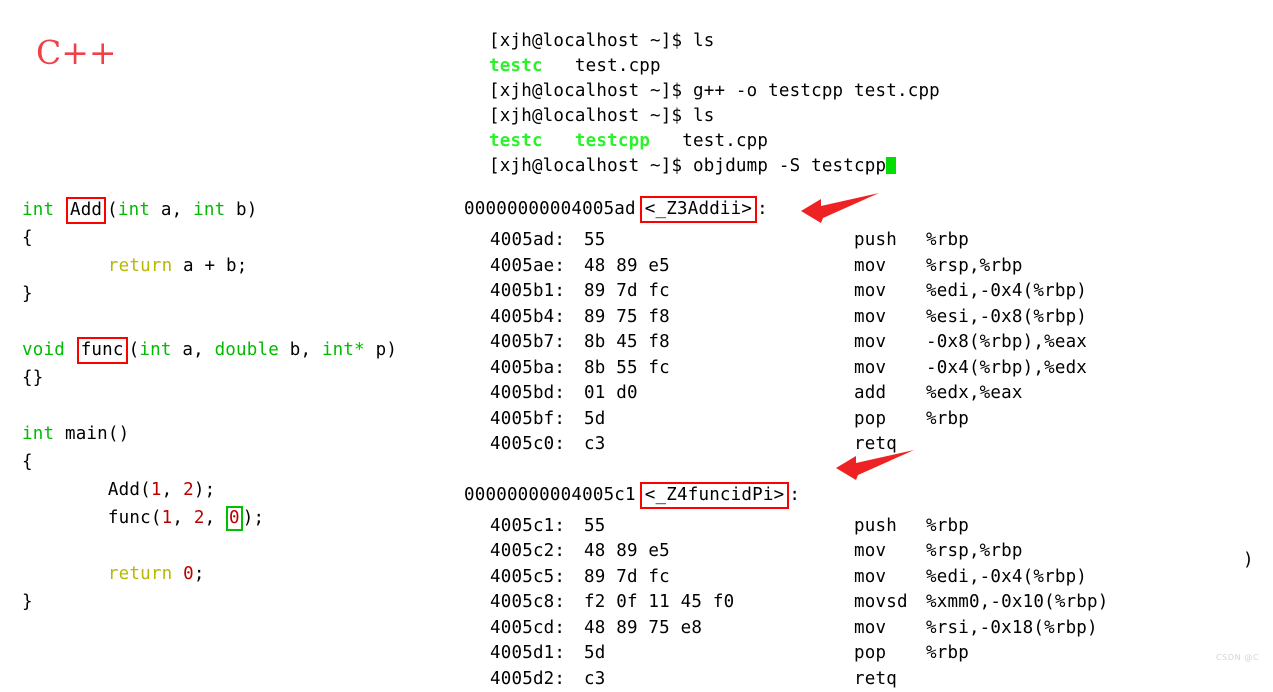 This screenshot has width=1273, height=692. What do you see at coordinates (719, 654) in the screenshot?
I see `instruction-bytes: 5d` at bounding box center [719, 654].